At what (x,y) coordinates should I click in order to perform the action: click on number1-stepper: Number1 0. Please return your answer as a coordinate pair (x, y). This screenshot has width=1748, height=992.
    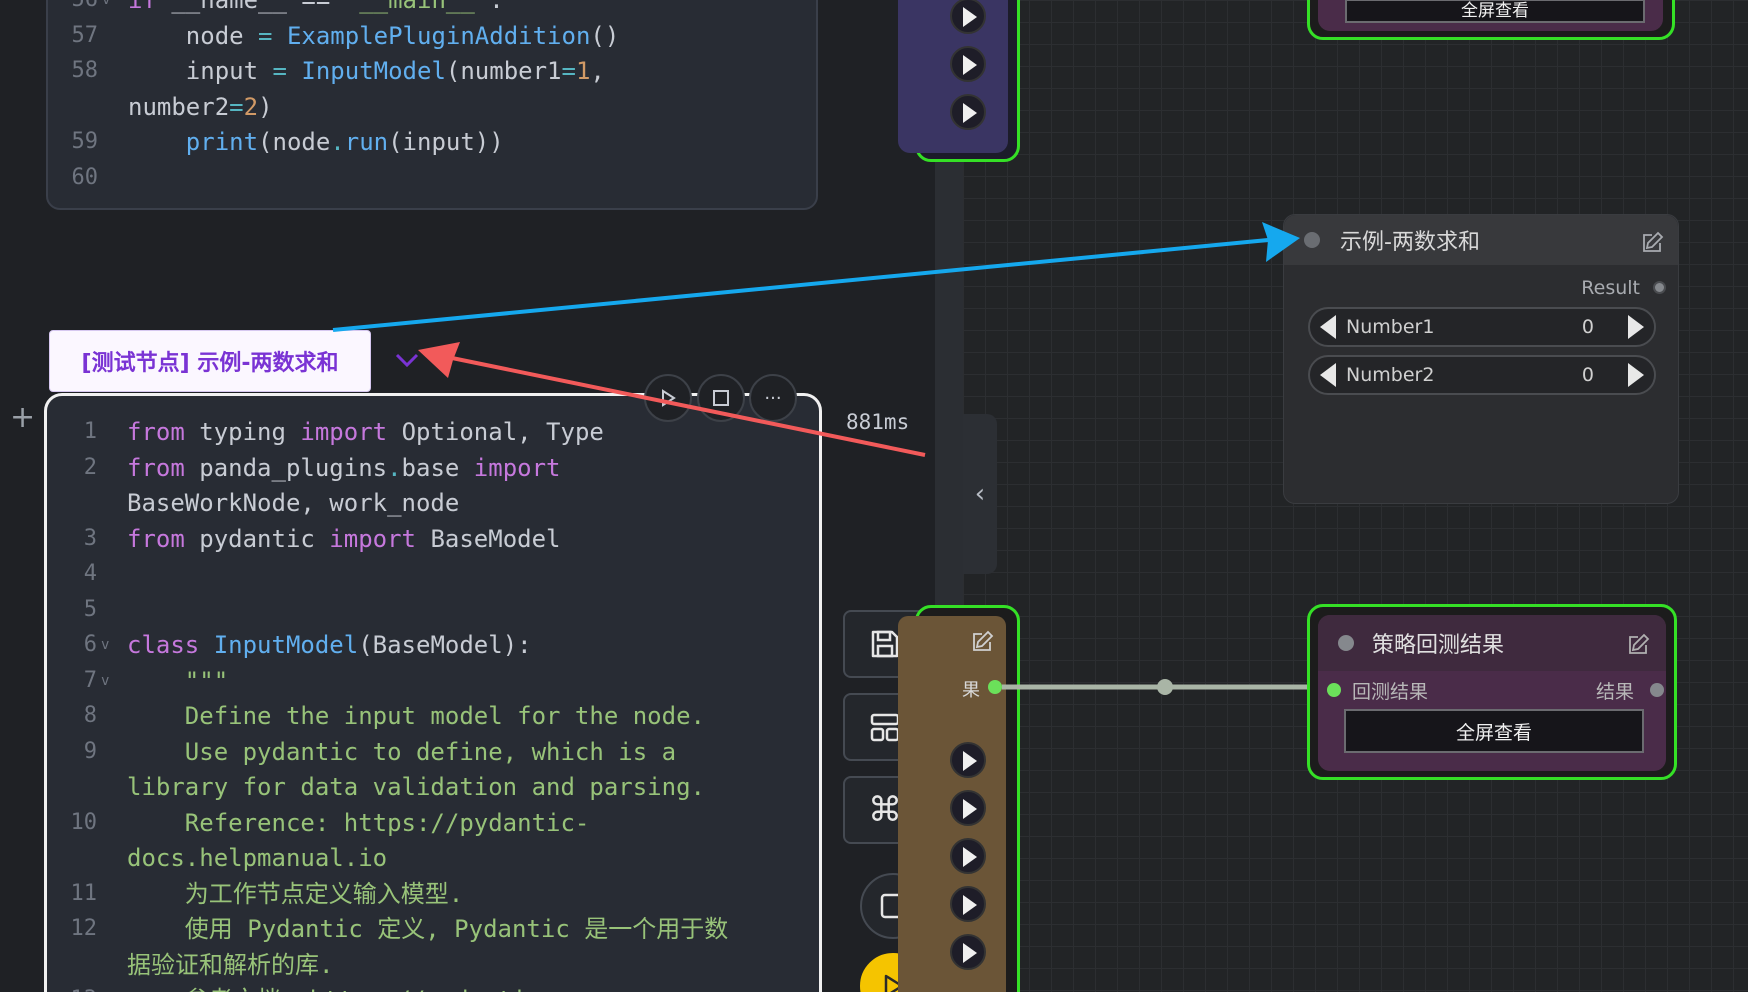
    Looking at the image, I should click on (1482, 327).